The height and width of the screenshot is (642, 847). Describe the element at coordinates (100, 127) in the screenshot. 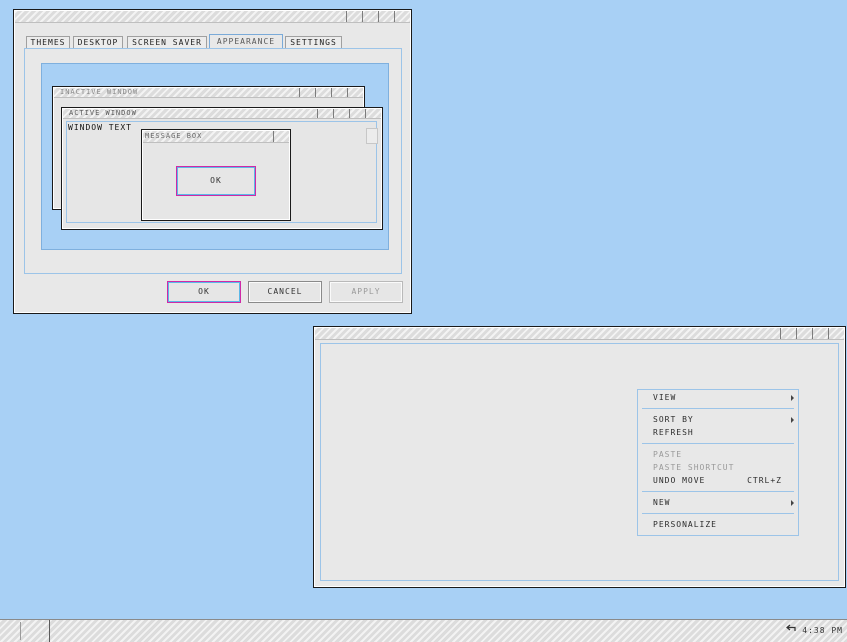

I see `preview-window-text: Window Text` at that location.